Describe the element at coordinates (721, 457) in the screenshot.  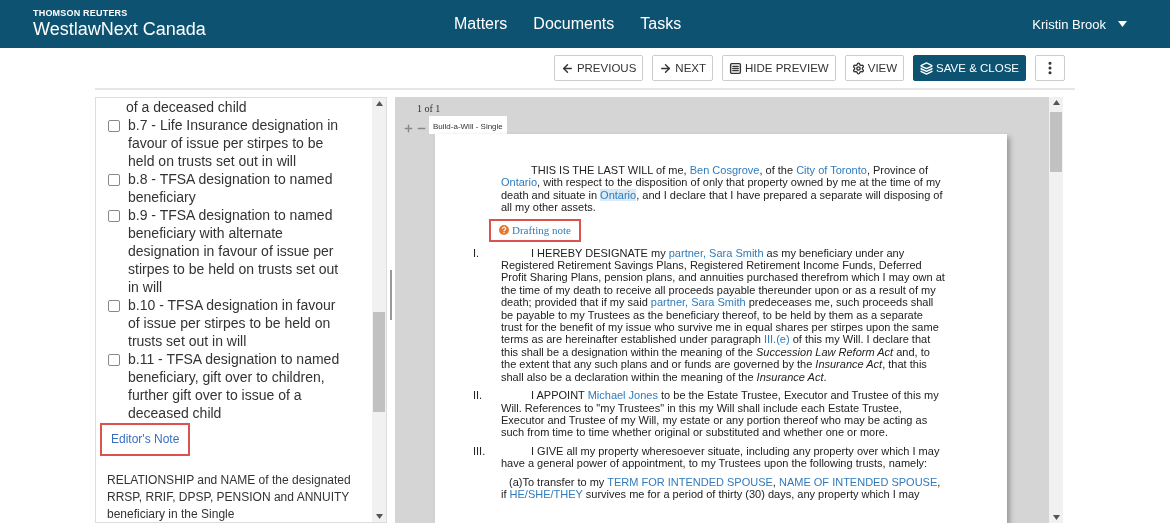
I see `will-paragraph: I GIVE all my property wheresoever situate, including any property over which I may have a general power of appointment, to my Trustees upon the following trusts, namely:` at that location.